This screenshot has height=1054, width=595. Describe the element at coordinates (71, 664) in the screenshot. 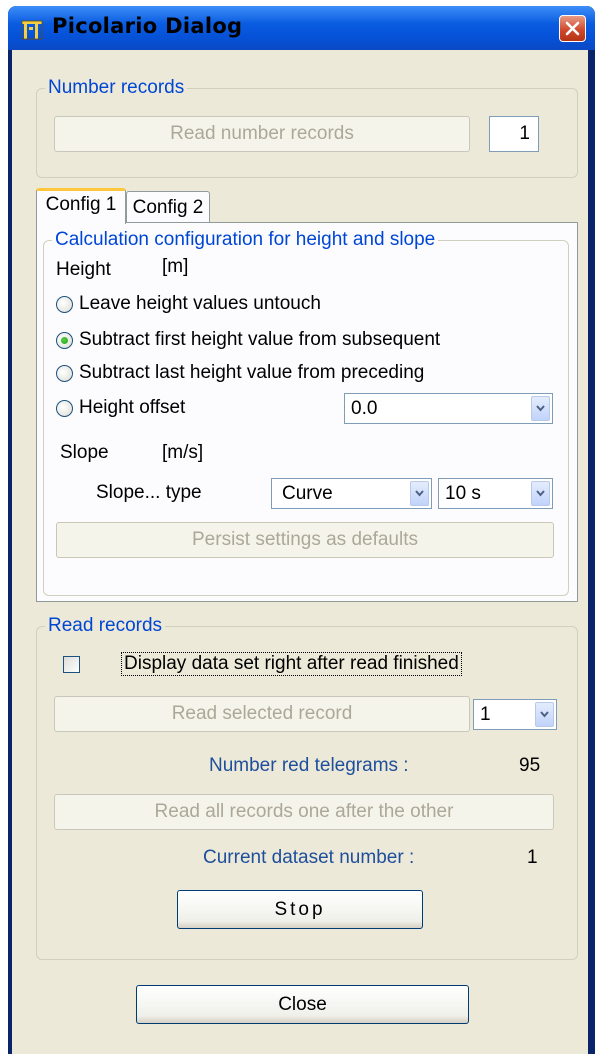

I see `display-data-checkbox` at that location.